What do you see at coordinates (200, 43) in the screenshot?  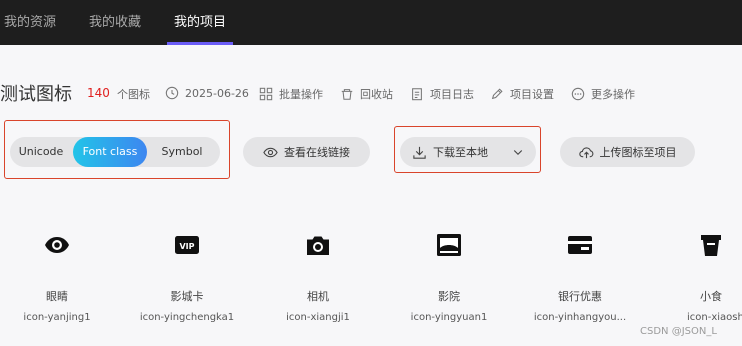 I see `active-tab-indicator` at bounding box center [200, 43].